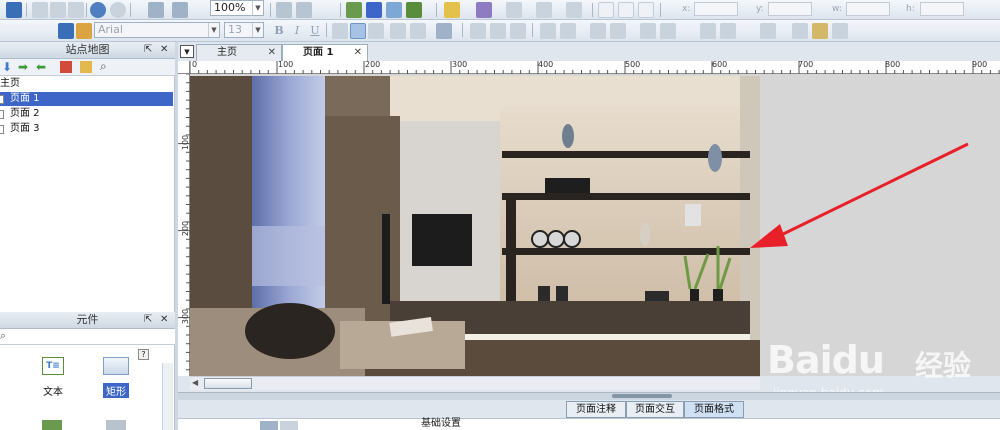 This screenshot has width=1000, height=430. Describe the element at coordinates (626, 10) in the screenshot. I see `border-middle-icon` at that location.